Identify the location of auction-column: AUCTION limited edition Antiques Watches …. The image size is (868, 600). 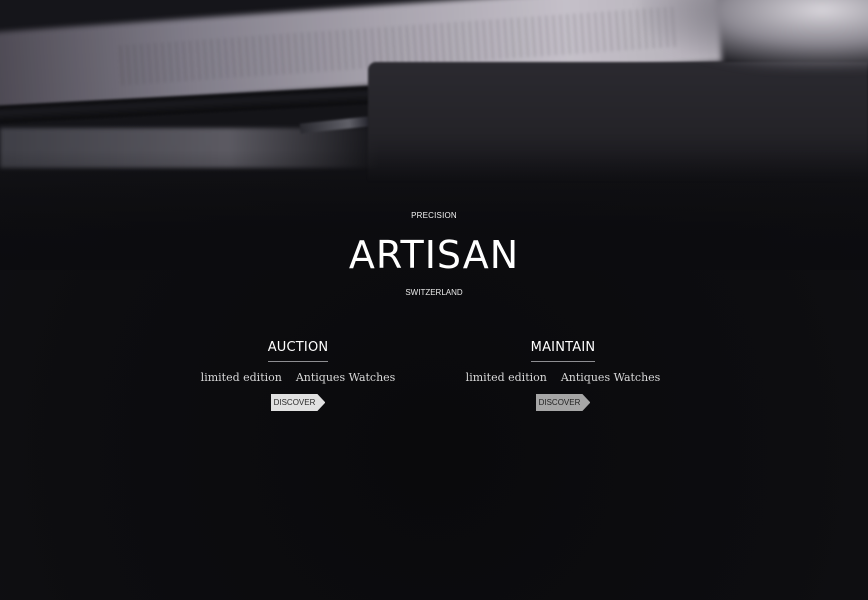
(298, 373).